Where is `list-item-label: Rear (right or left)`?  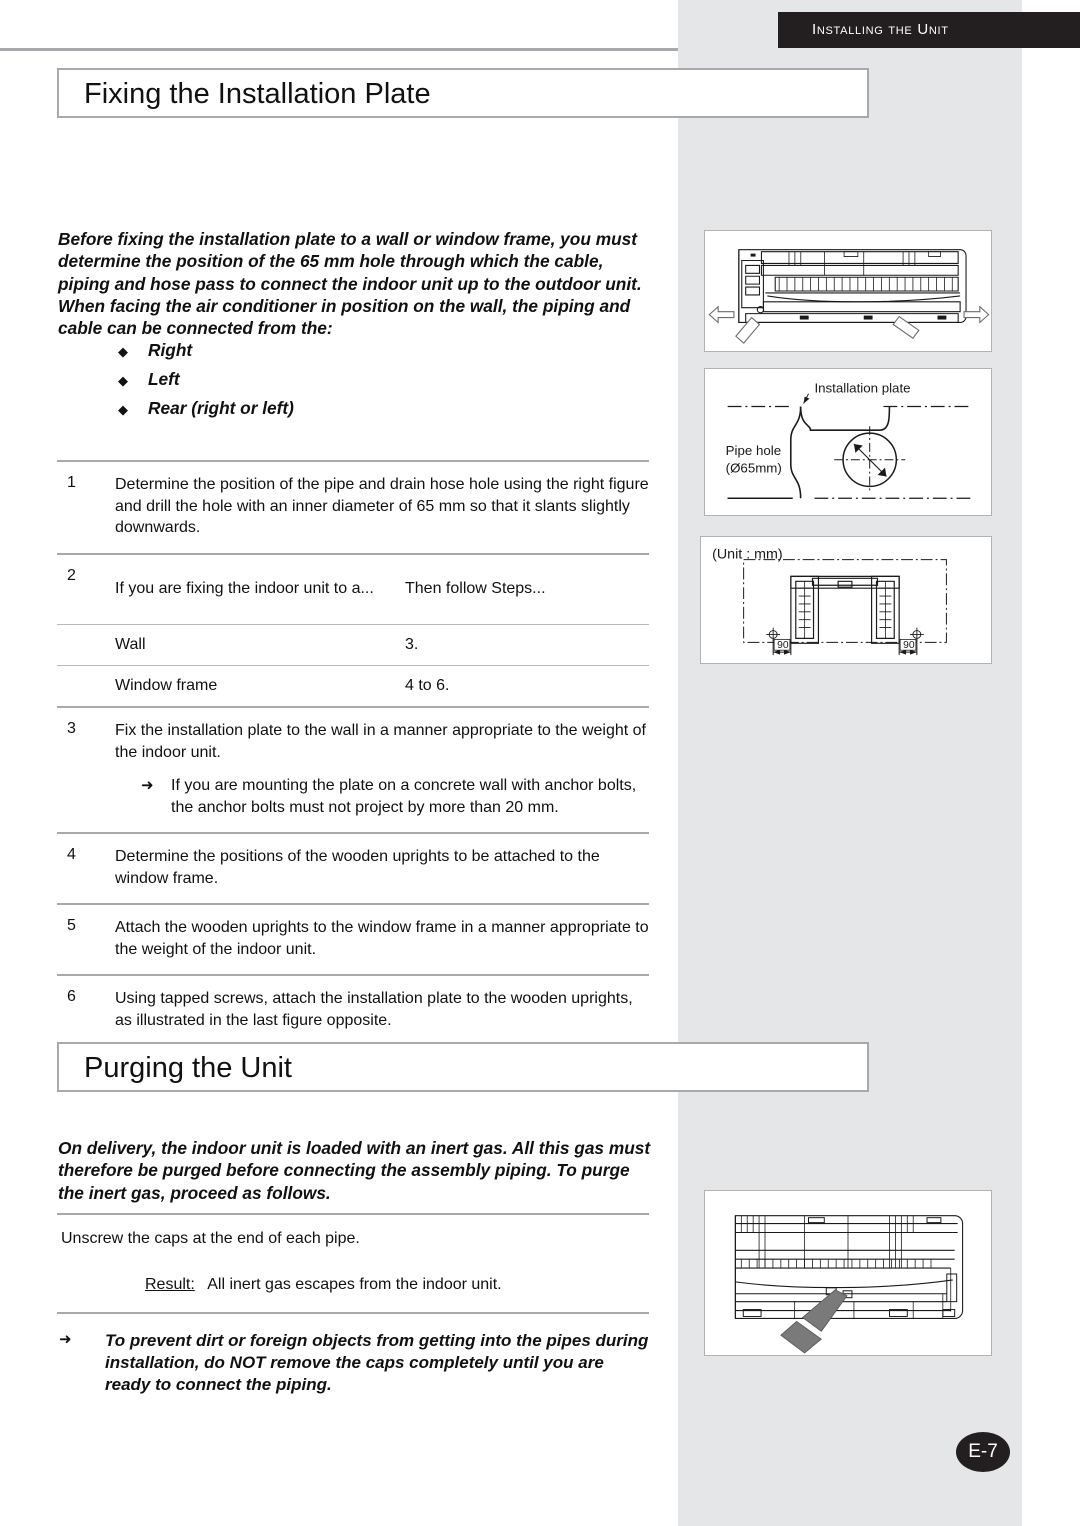 list-item-label: Rear (right or left) is located at coordinates (221, 408).